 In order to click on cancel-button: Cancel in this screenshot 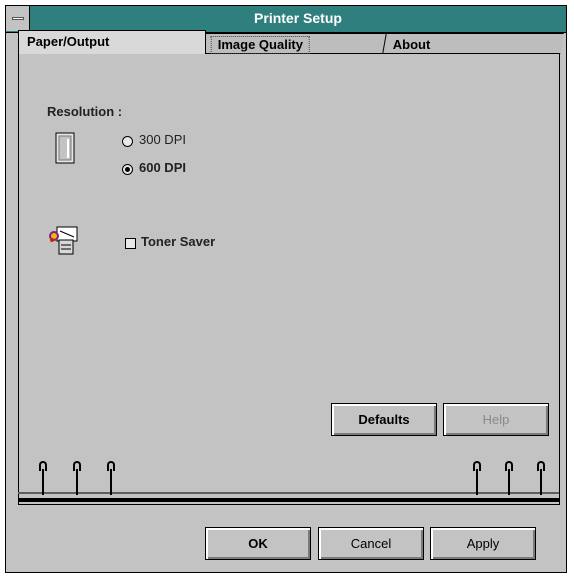, I will do `click(371, 543)`.